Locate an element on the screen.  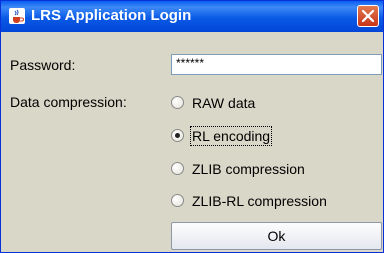
java-cup-icon is located at coordinates (17, 16).